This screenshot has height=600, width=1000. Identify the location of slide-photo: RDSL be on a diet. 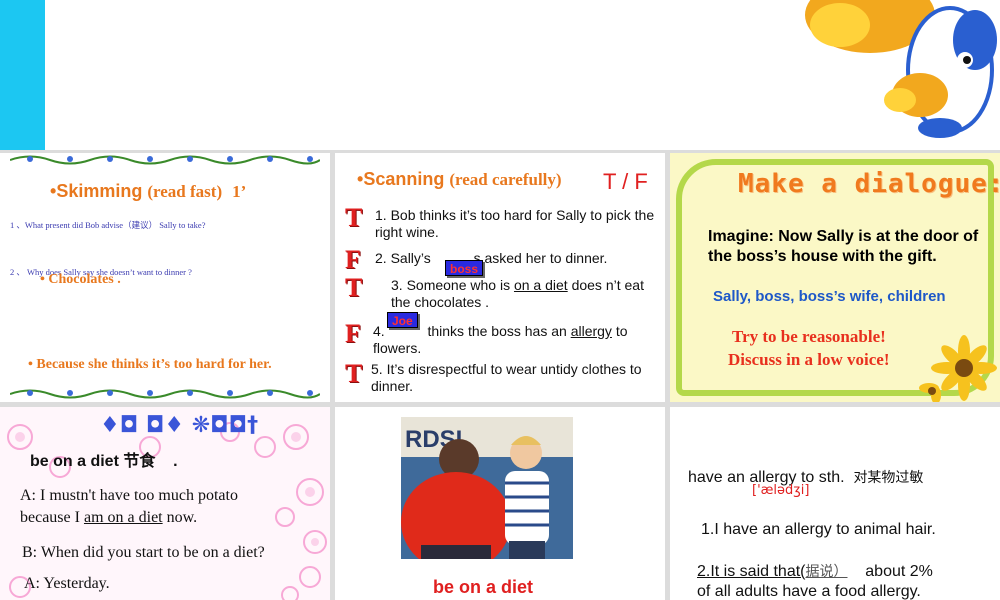
(500, 503).